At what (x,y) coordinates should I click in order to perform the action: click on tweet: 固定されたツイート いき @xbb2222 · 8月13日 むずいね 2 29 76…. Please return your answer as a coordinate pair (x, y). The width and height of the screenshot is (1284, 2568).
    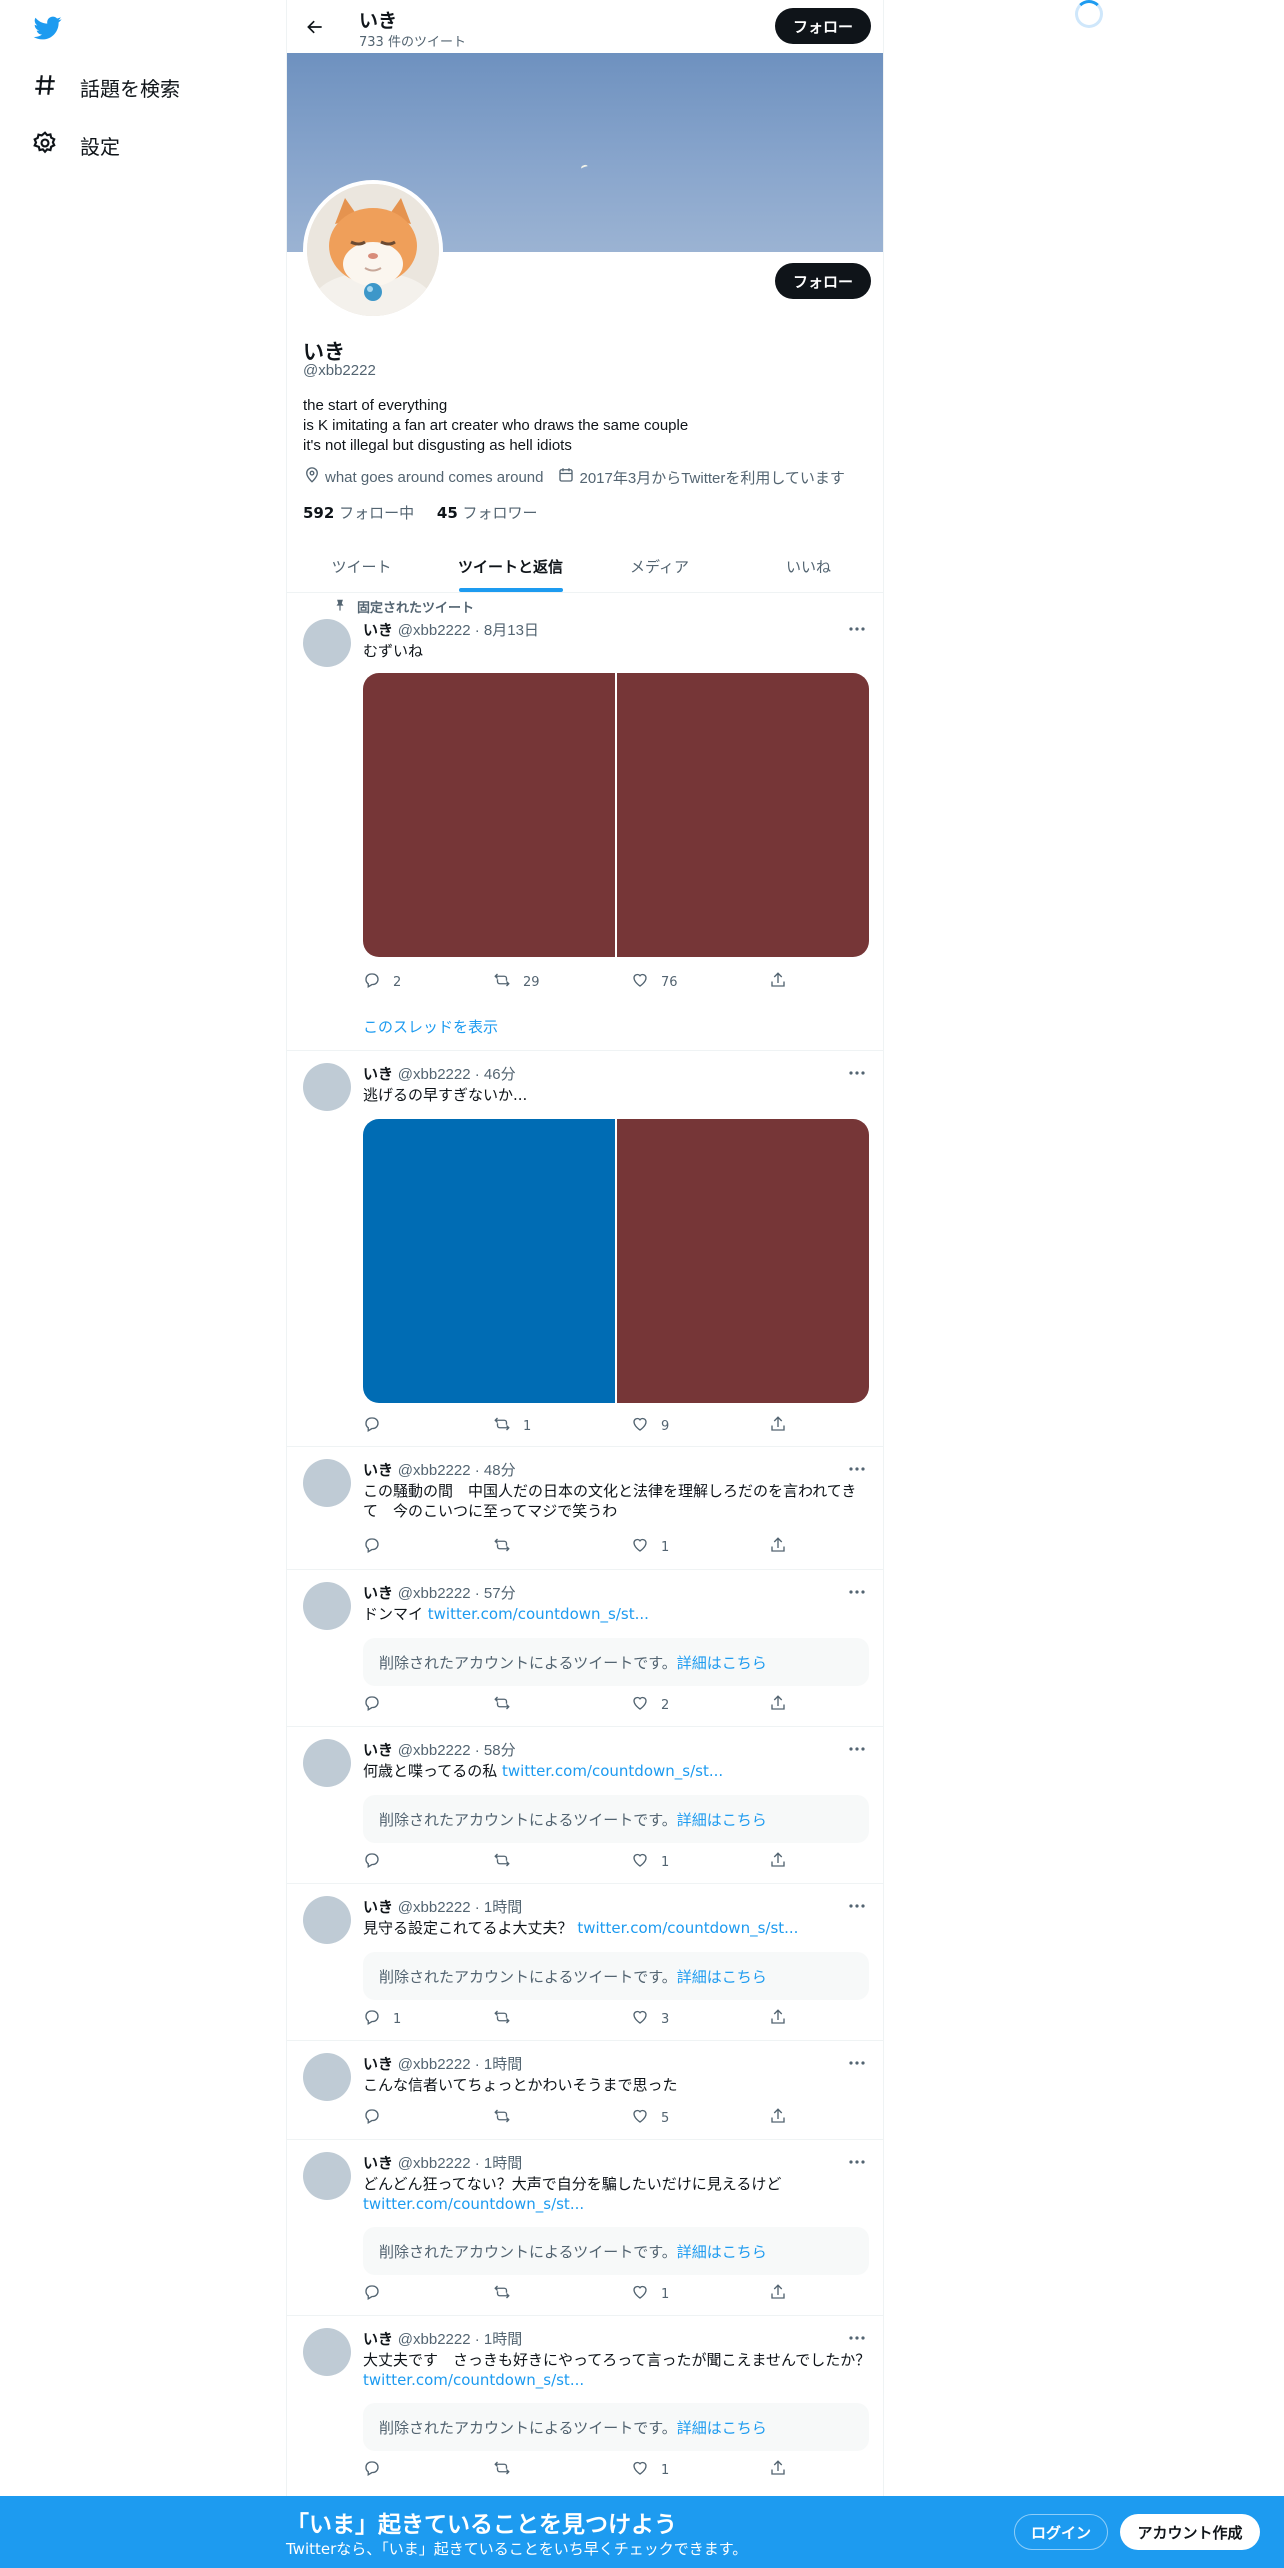
    Looking at the image, I should click on (585, 822).